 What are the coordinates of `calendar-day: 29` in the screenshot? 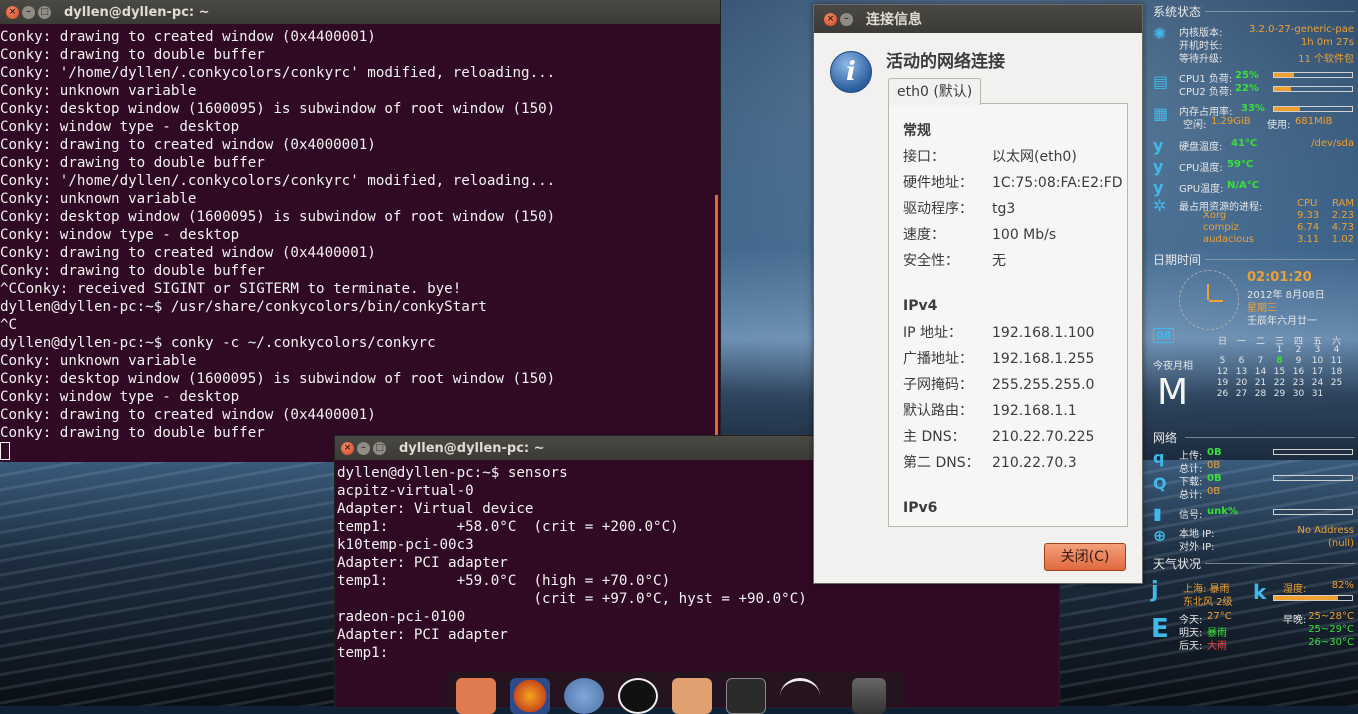 It's located at (1279, 394).